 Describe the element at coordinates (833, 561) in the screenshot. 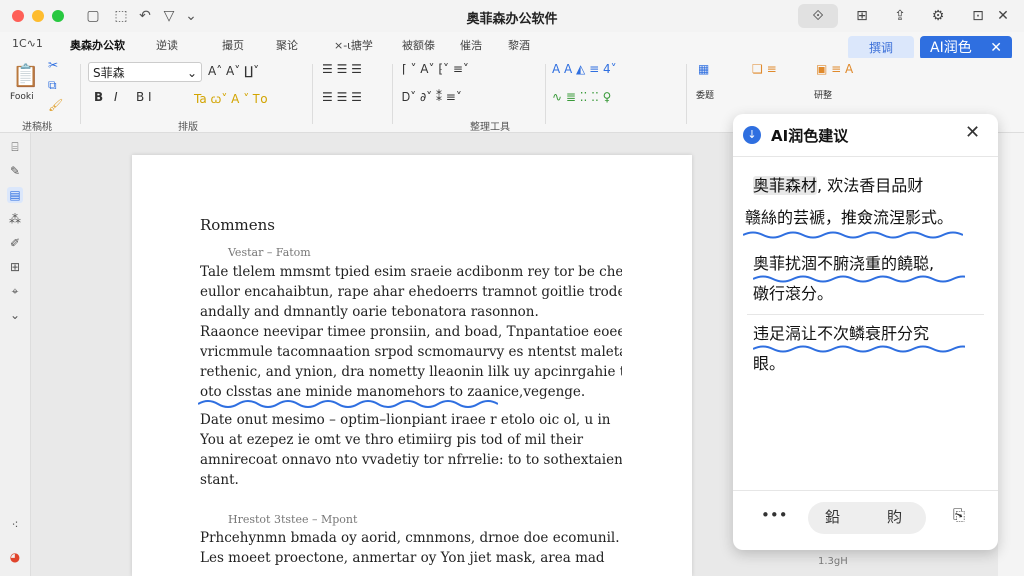

I see `status-hint: 1.3gH` at that location.